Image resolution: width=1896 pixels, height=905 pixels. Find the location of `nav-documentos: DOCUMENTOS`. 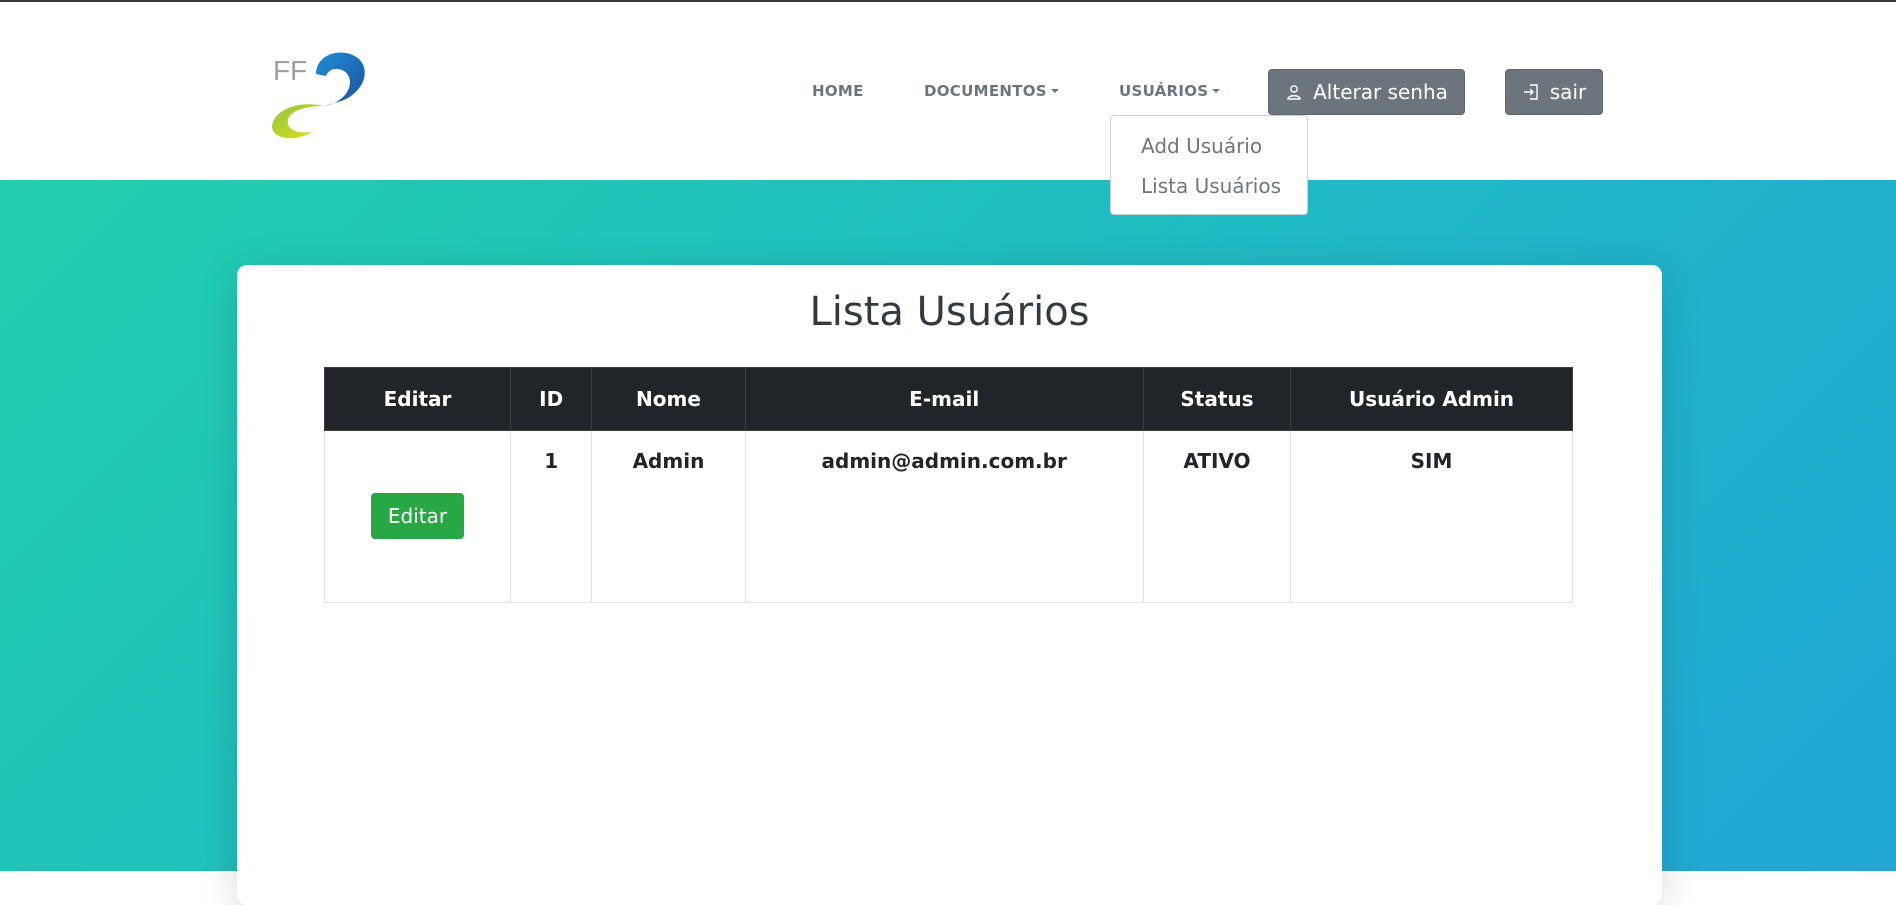

nav-documentos: DOCUMENTOS is located at coordinates (991, 91).